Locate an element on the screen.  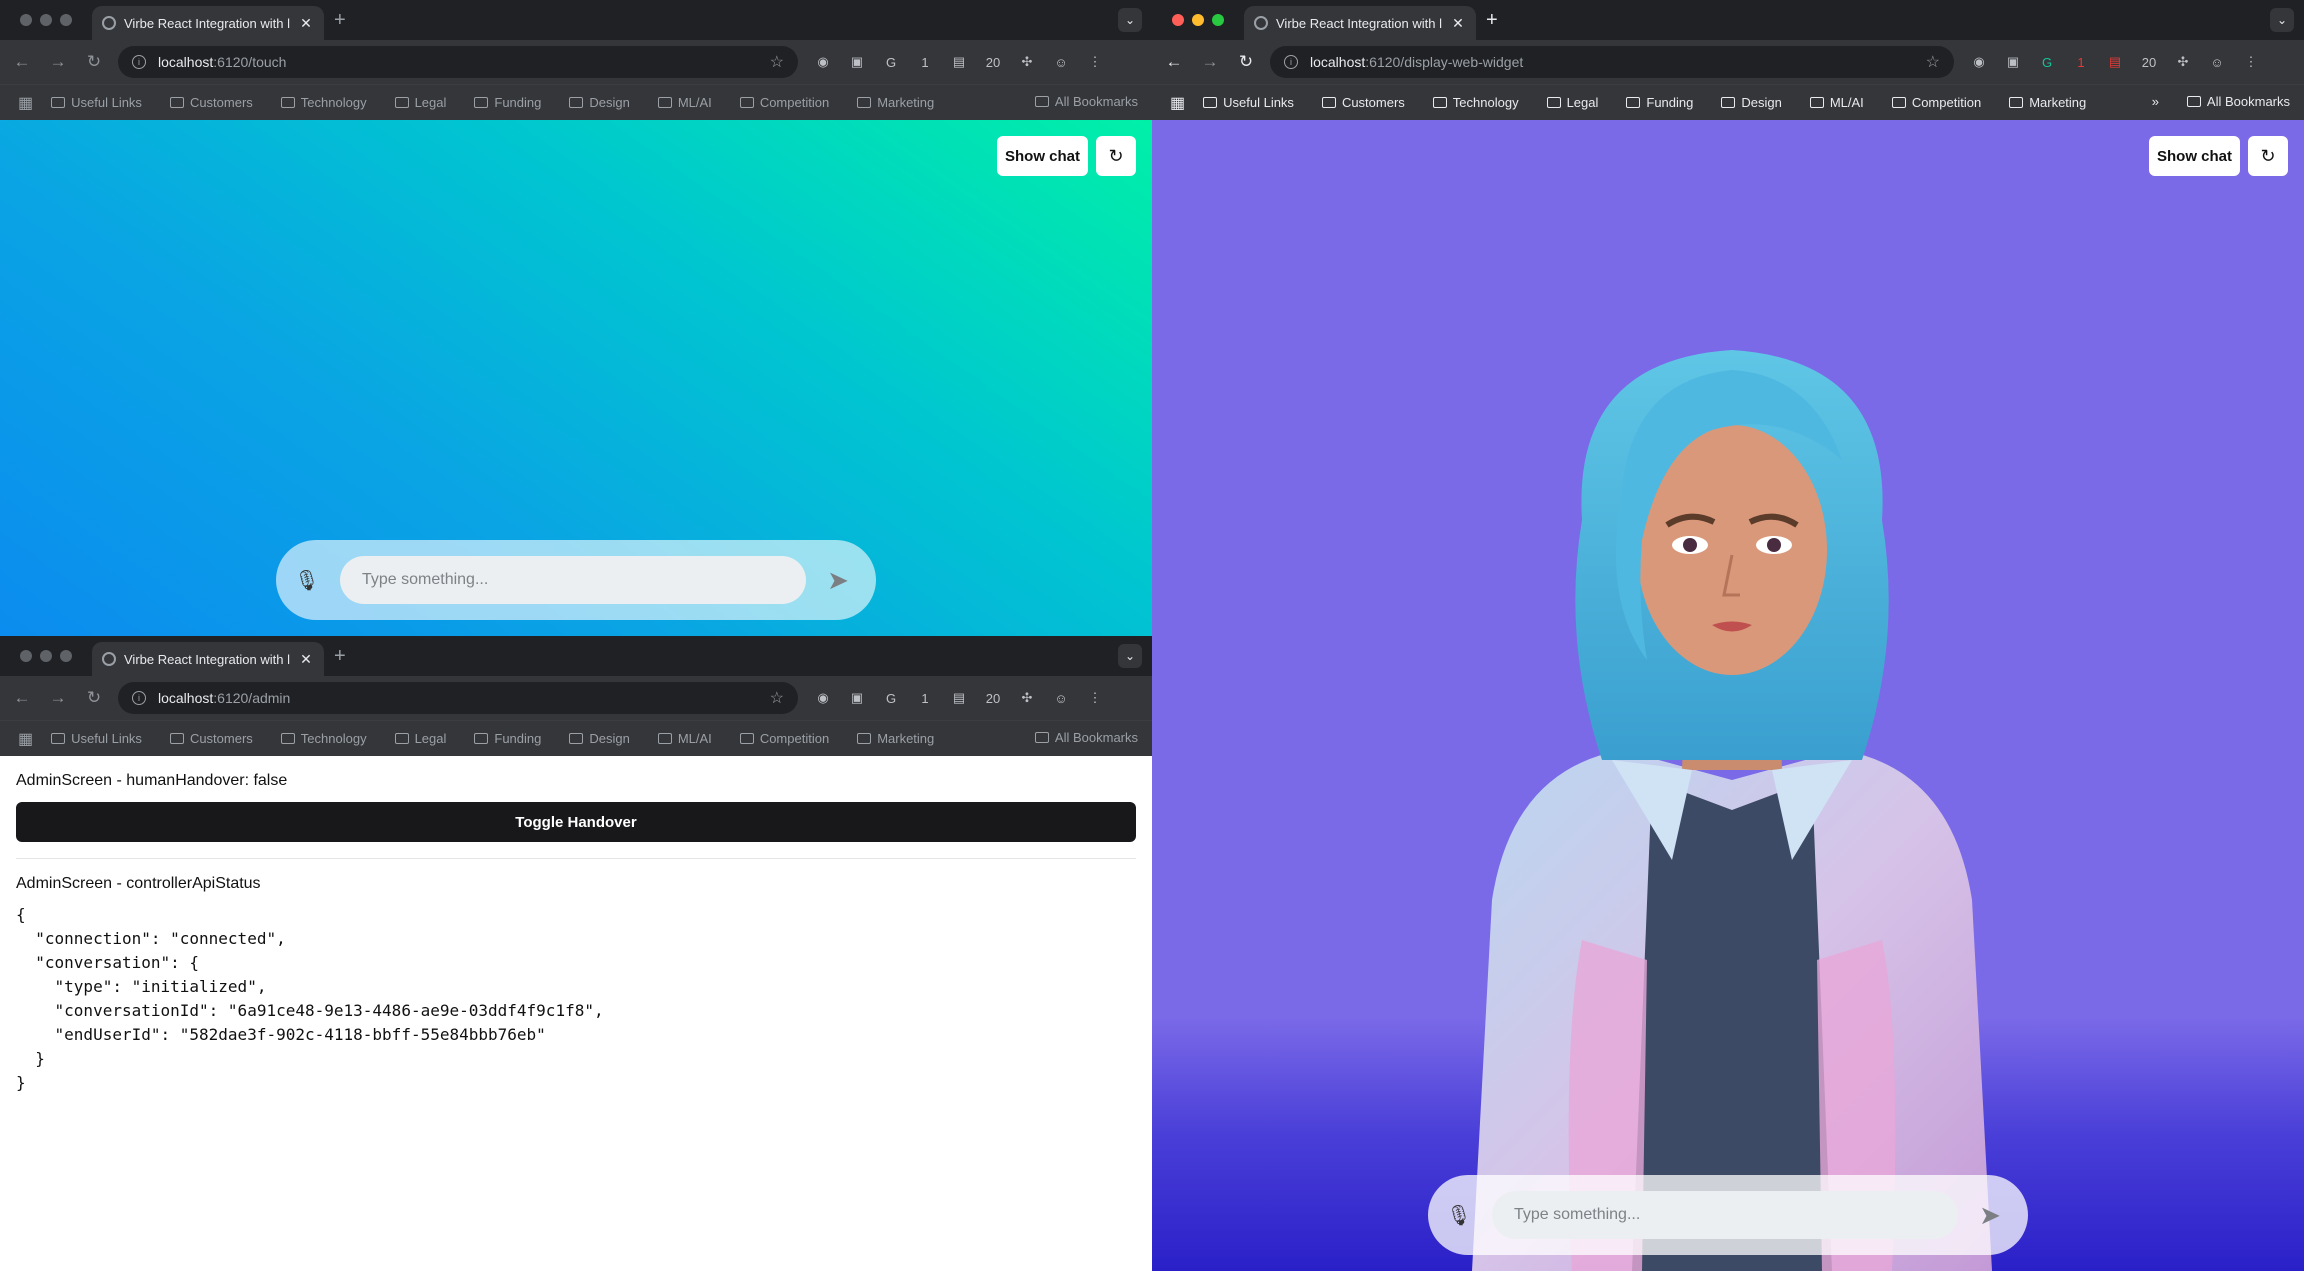
toggle-handover-button: Toggle Handover is located at coordinates (576, 822).